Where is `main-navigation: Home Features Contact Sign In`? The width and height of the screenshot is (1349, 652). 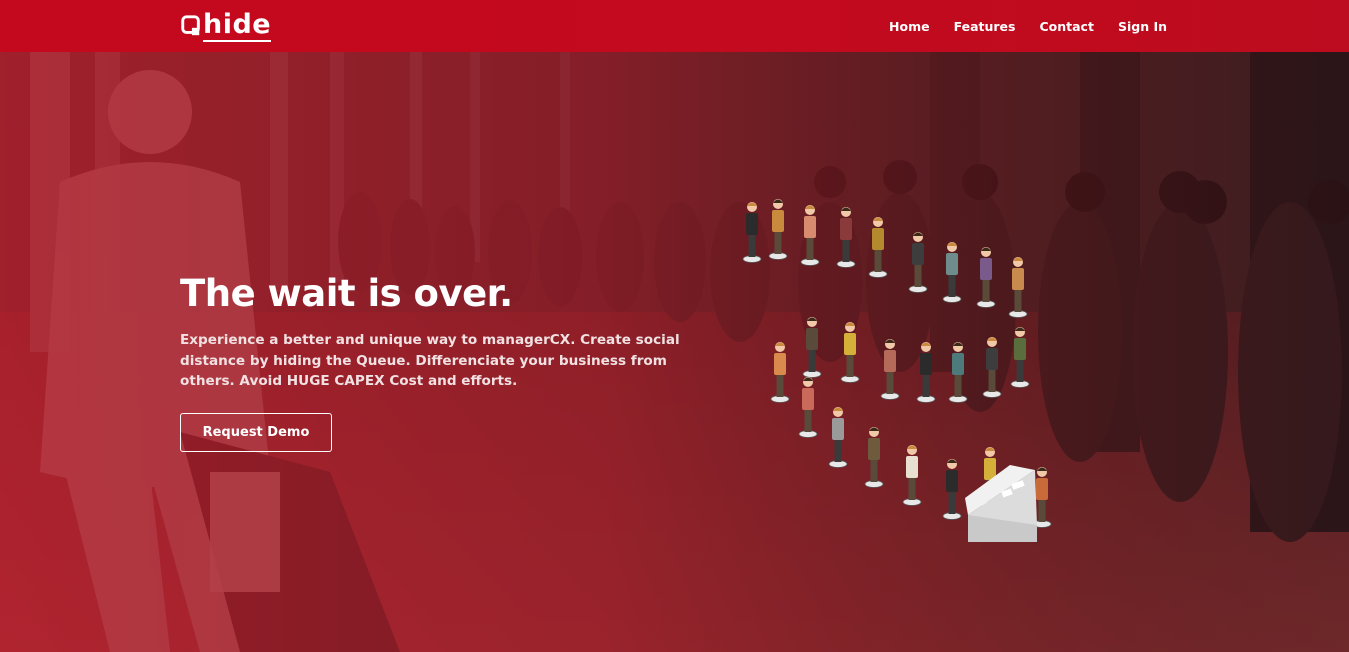 main-navigation: Home Features Contact Sign In is located at coordinates (1016, 26).